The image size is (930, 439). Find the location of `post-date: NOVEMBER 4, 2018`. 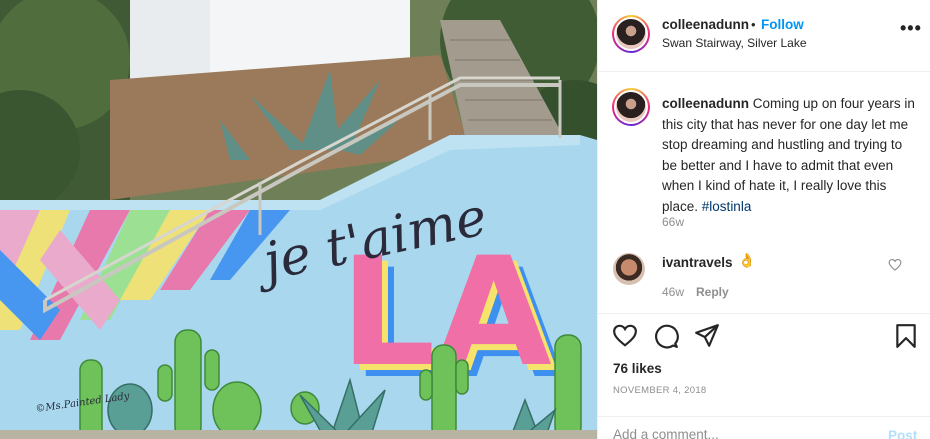

post-date: NOVEMBER 4, 2018 is located at coordinates (660, 390).